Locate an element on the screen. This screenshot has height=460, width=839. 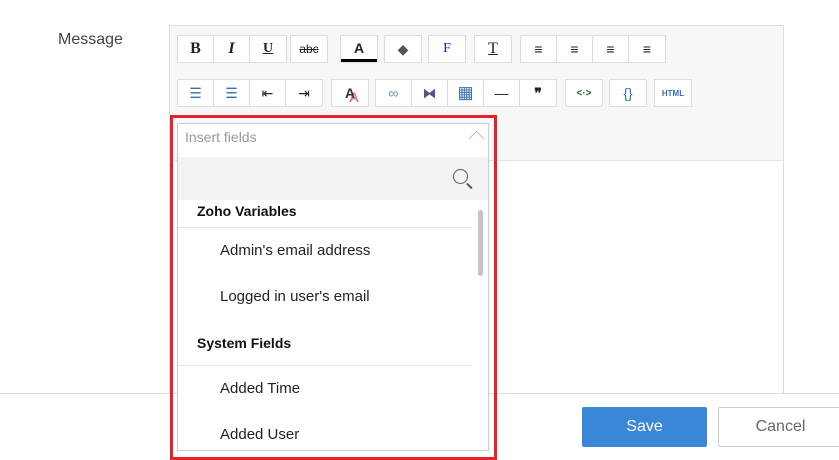
list-item: Added User is located at coordinates (333, 431).